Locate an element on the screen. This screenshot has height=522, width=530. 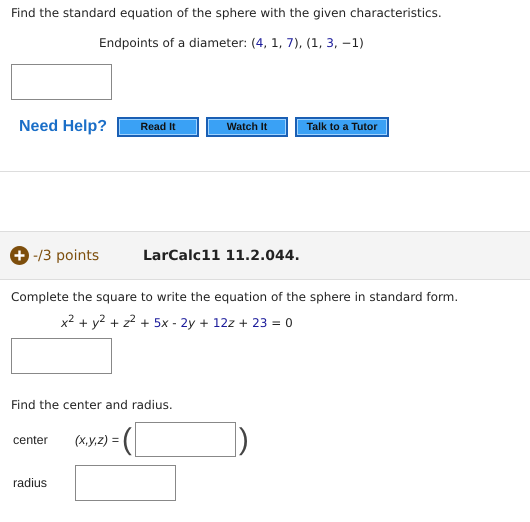
question-text: Find the center and radius. is located at coordinates (92, 405).